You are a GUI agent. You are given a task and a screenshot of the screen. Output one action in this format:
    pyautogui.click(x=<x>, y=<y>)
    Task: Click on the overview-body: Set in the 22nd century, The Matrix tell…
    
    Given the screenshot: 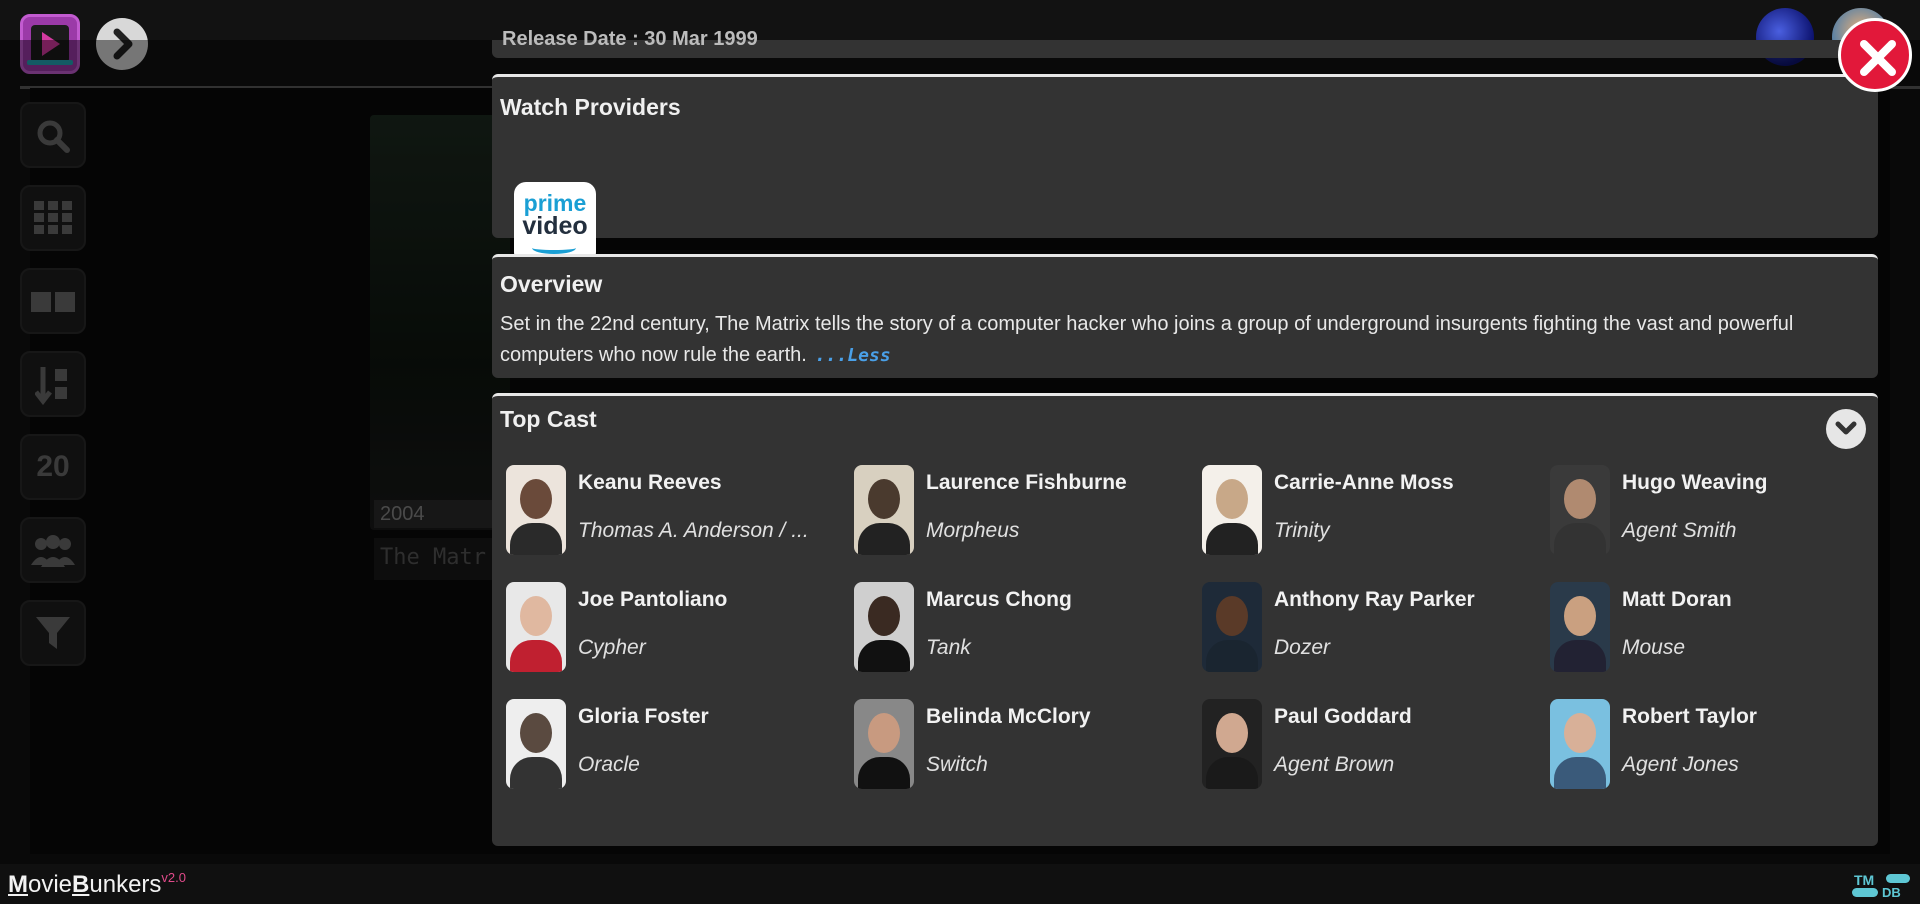 What is the action you would take?
    pyautogui.click(x=1147, y=339)
    